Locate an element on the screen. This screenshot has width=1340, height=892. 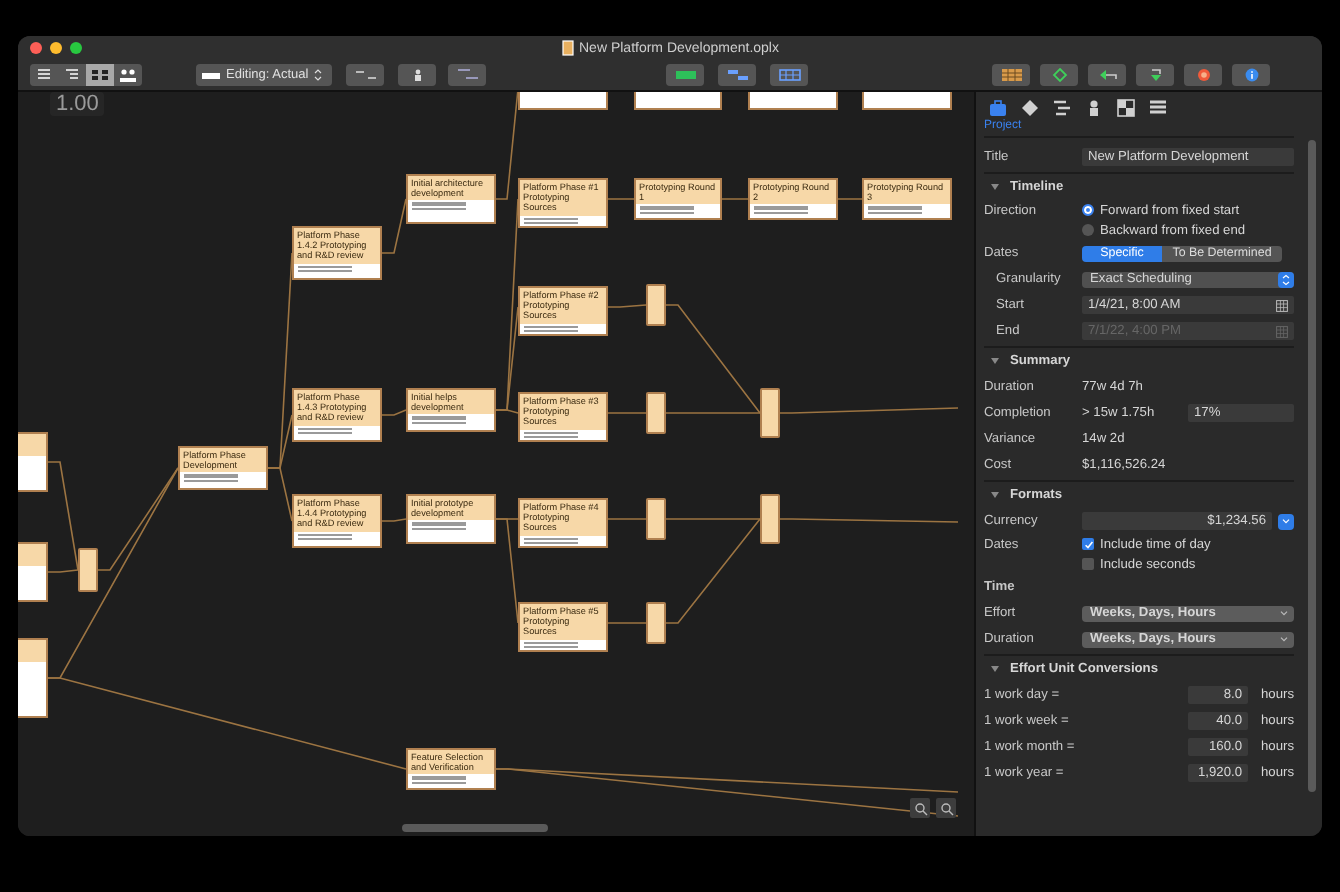
checkmark-icon is located at coordinates (1088, 544).